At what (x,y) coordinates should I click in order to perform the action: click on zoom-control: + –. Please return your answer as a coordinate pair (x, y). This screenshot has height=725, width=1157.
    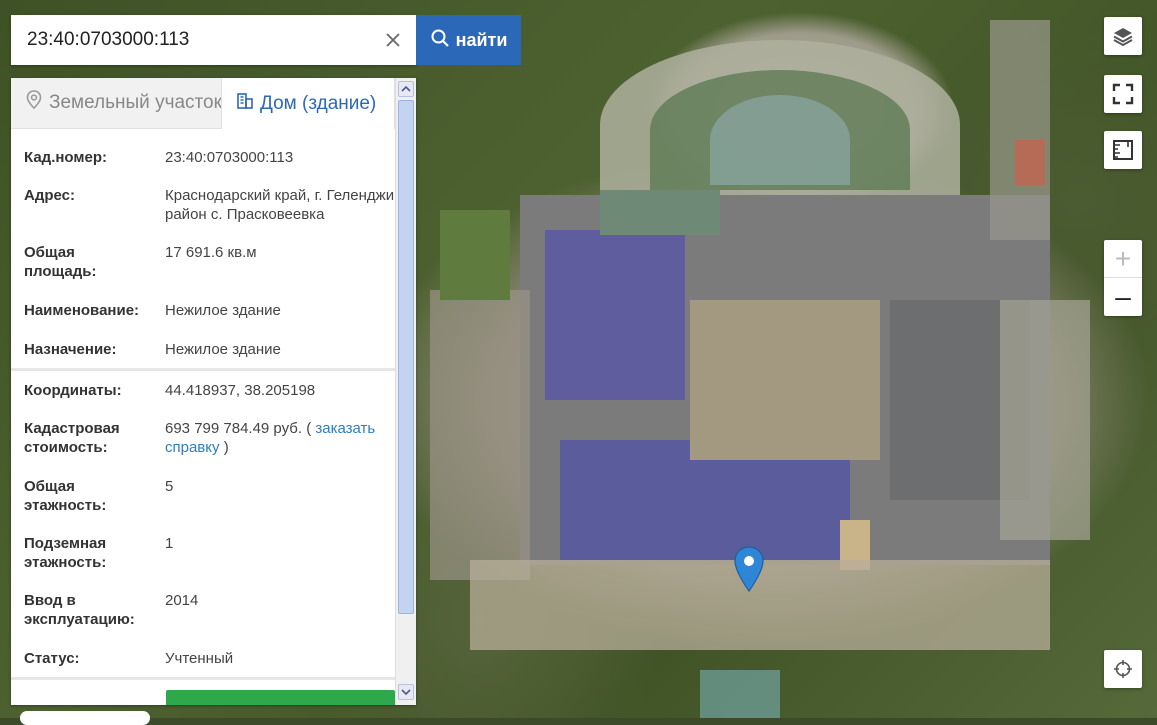
    Looking at the image, I should click on (1123, 278).